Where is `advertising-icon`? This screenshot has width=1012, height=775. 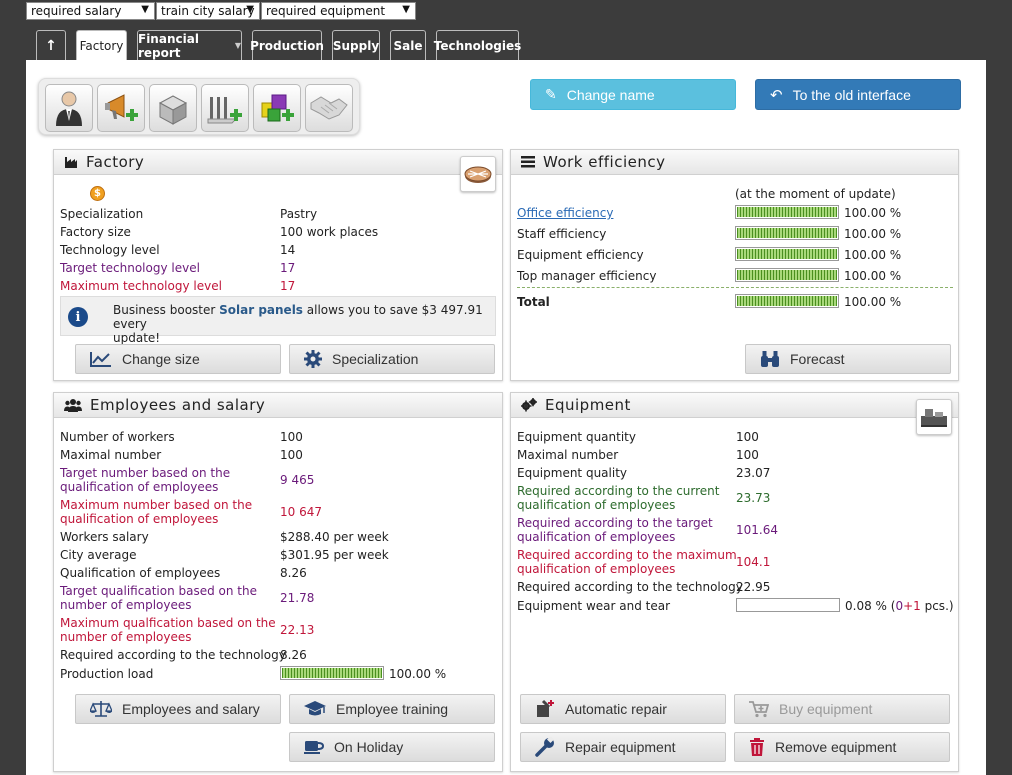 advertising-icon is located at coordinates (121, 108).